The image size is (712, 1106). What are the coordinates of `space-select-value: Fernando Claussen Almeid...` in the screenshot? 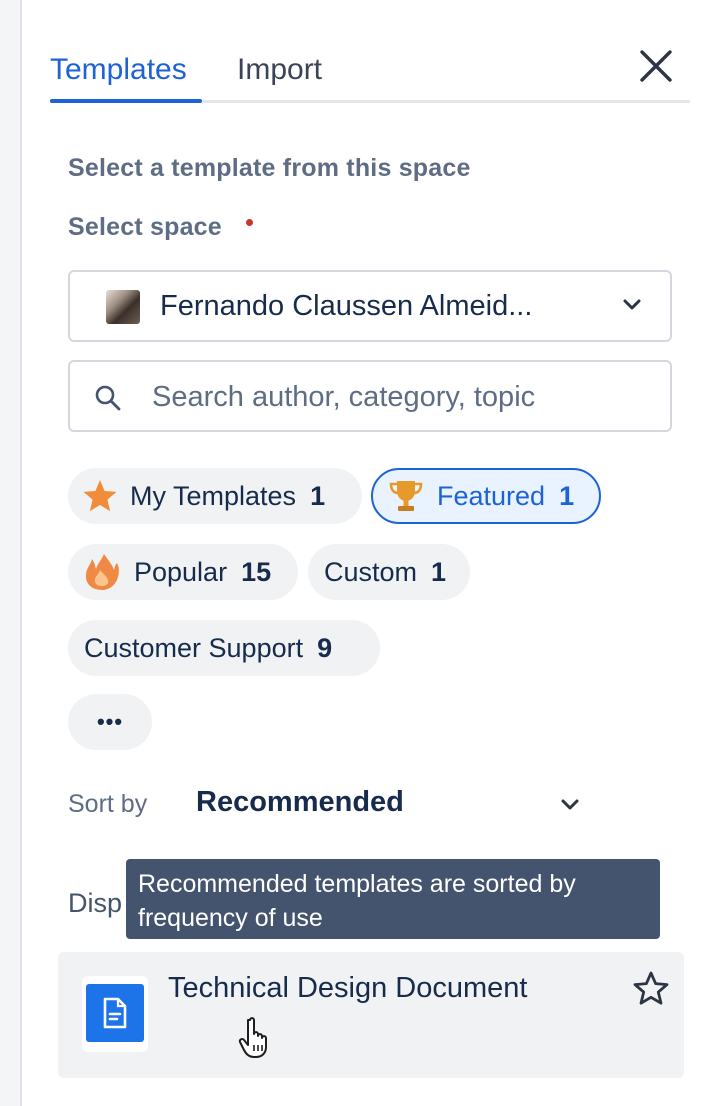 It's located at (346, 306).